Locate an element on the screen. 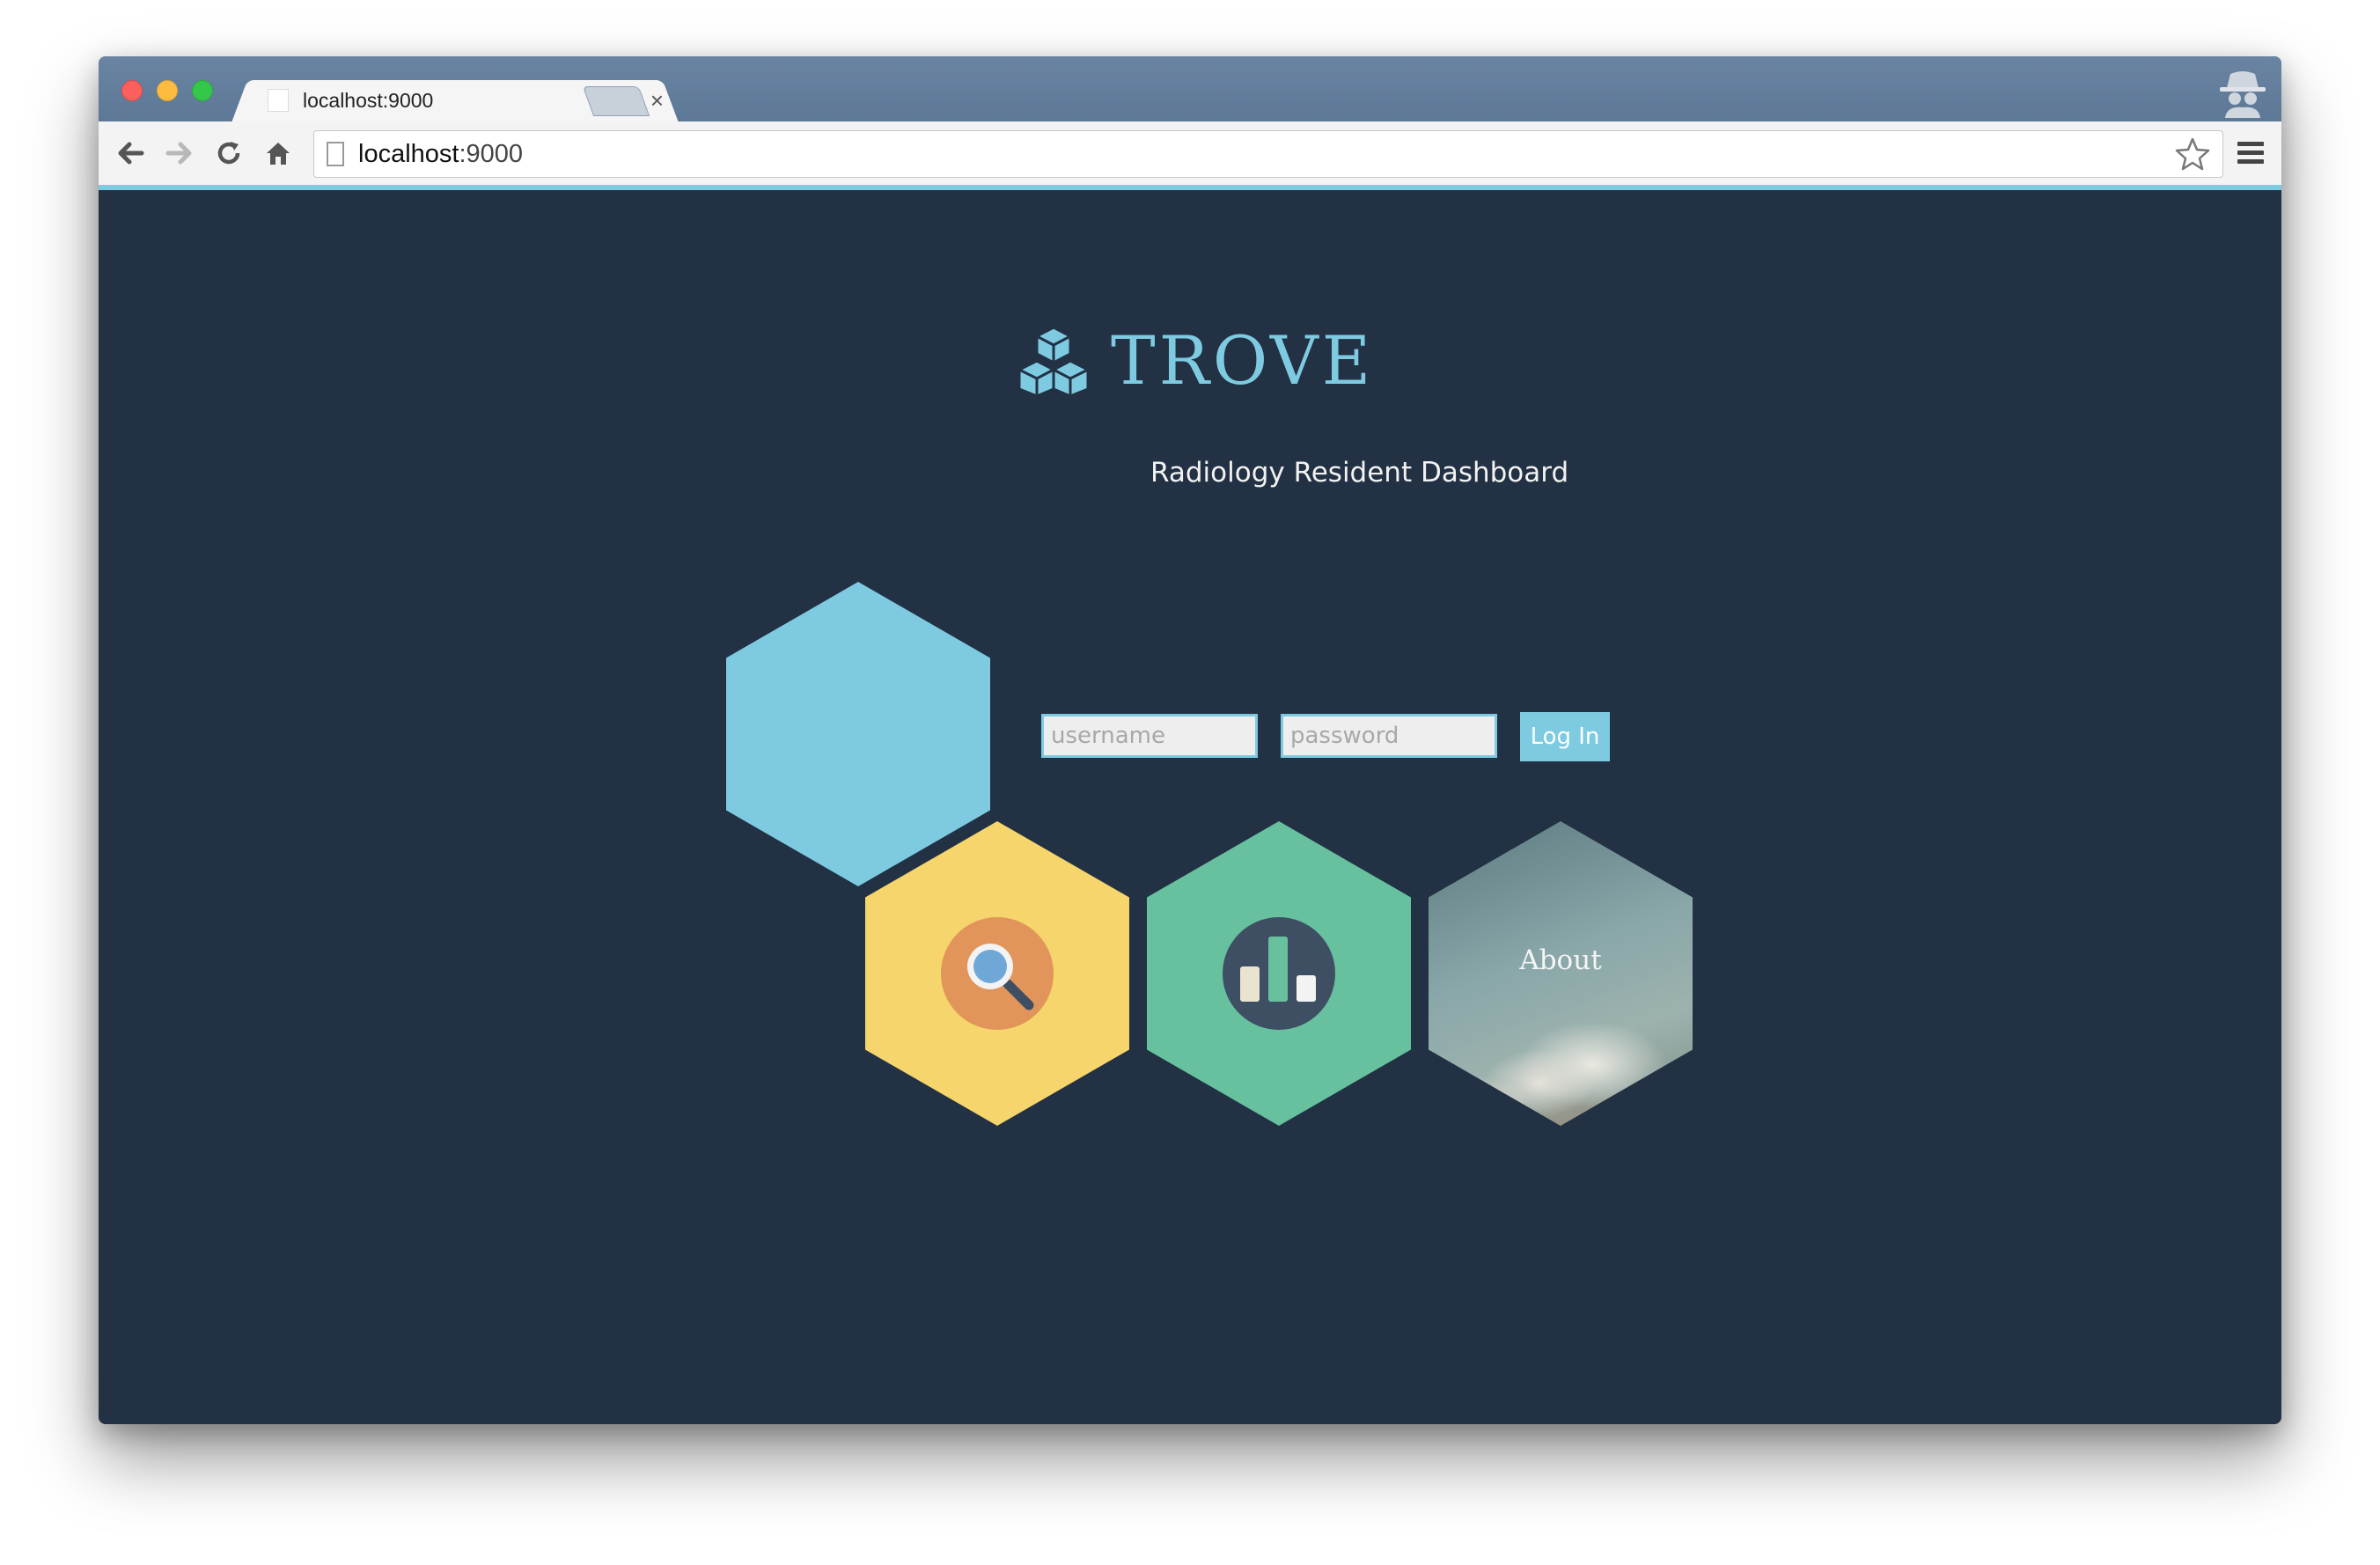 This screenshot has width=2380, height=1565. close-window-button is located at coordinates (132, 91).